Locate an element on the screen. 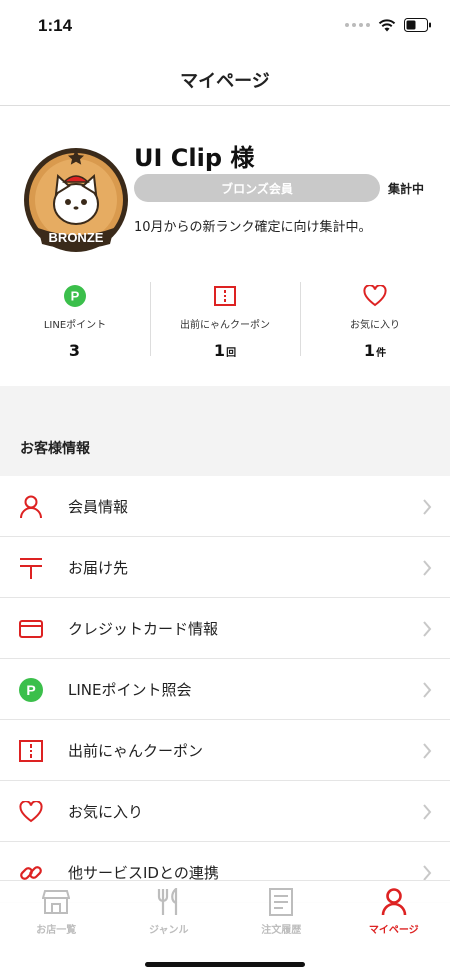 Image resolution: width=450 pixels, height=974 pixels. stat-label: LINEポイント is located at coordinates (75, 325).